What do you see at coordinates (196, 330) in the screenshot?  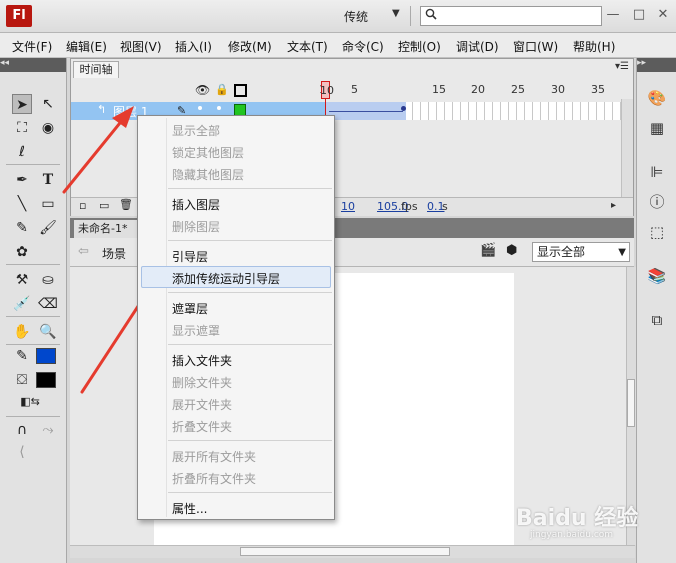 I see `menu-item-show-masking: 显示遮罩` at bounding box center [196, 330].